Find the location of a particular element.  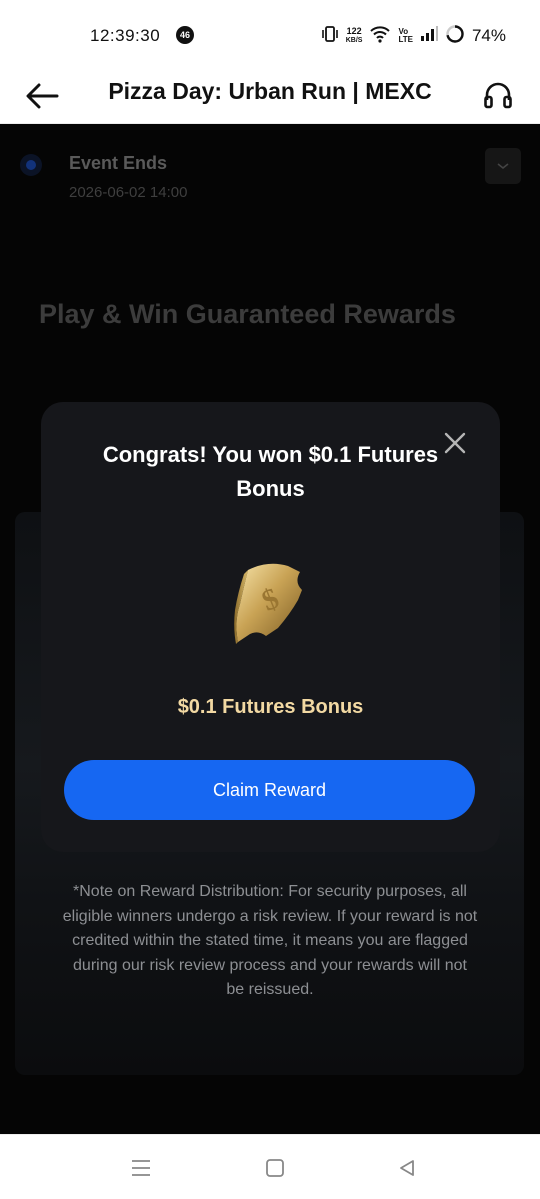

recent-apps-button is located at coordinates (141, 1168).